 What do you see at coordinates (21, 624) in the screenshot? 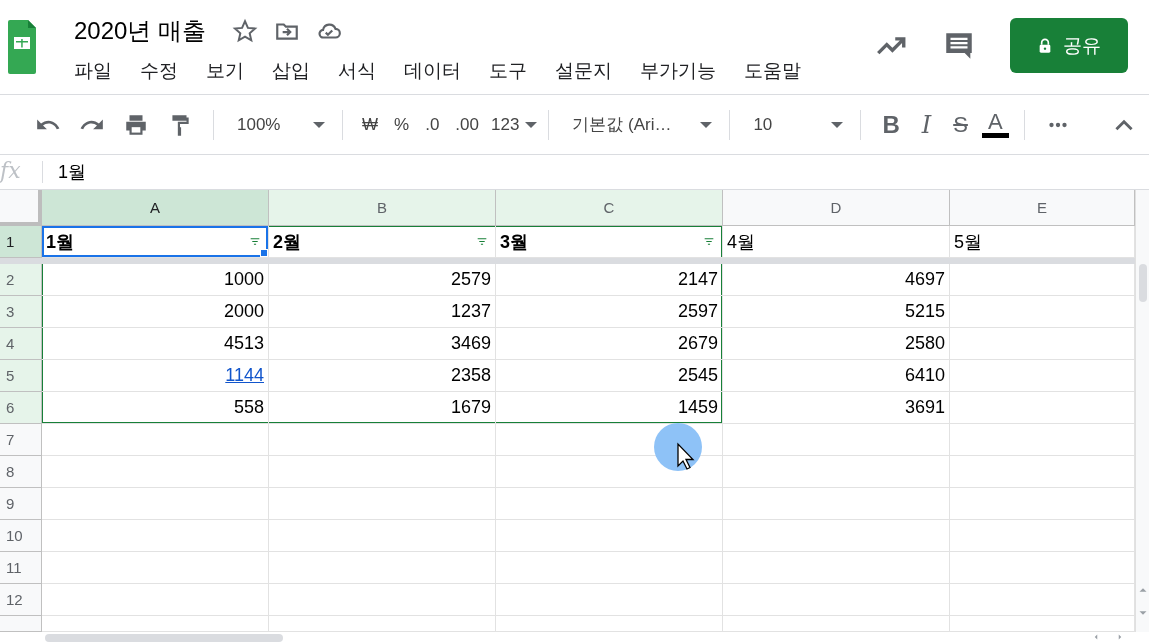
I see `row-header` at bounding box center [21, 624].